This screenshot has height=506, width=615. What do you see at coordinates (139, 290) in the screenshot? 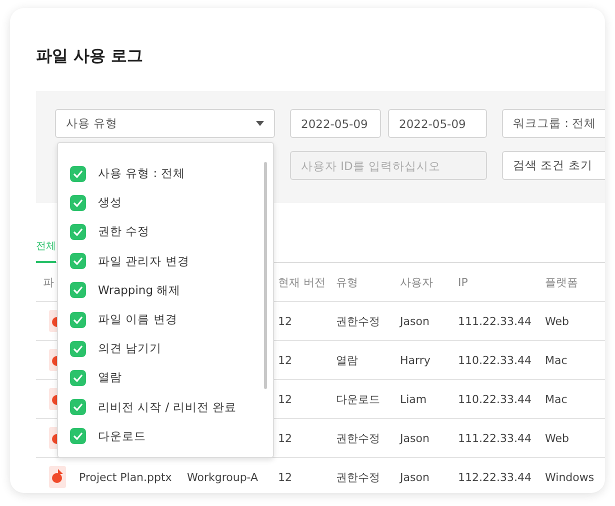
I see `option-label: Wrapping 해제` at bounding box center [139, 290].